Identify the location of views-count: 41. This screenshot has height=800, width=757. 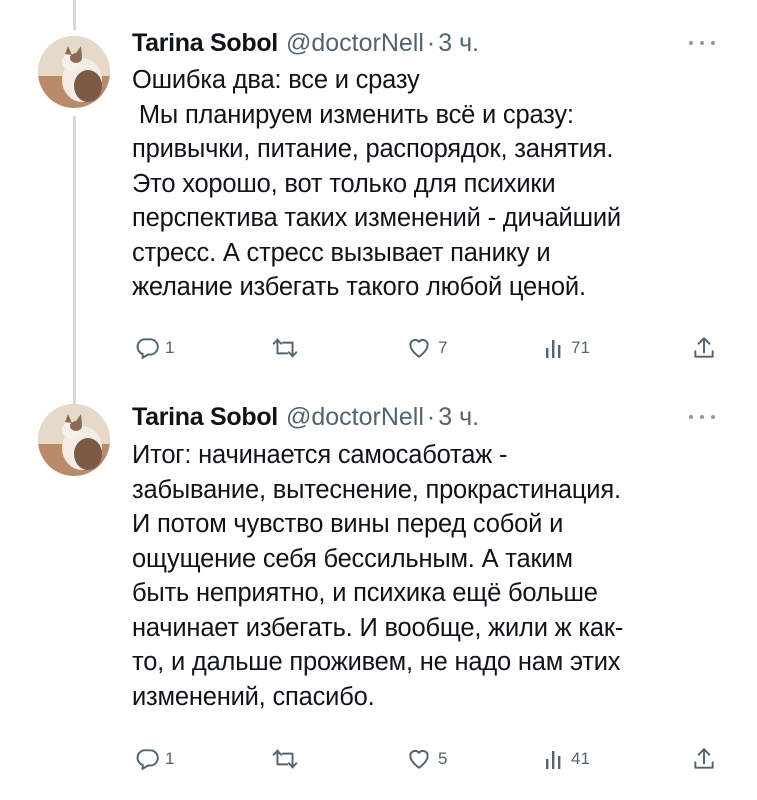
(580, 758).